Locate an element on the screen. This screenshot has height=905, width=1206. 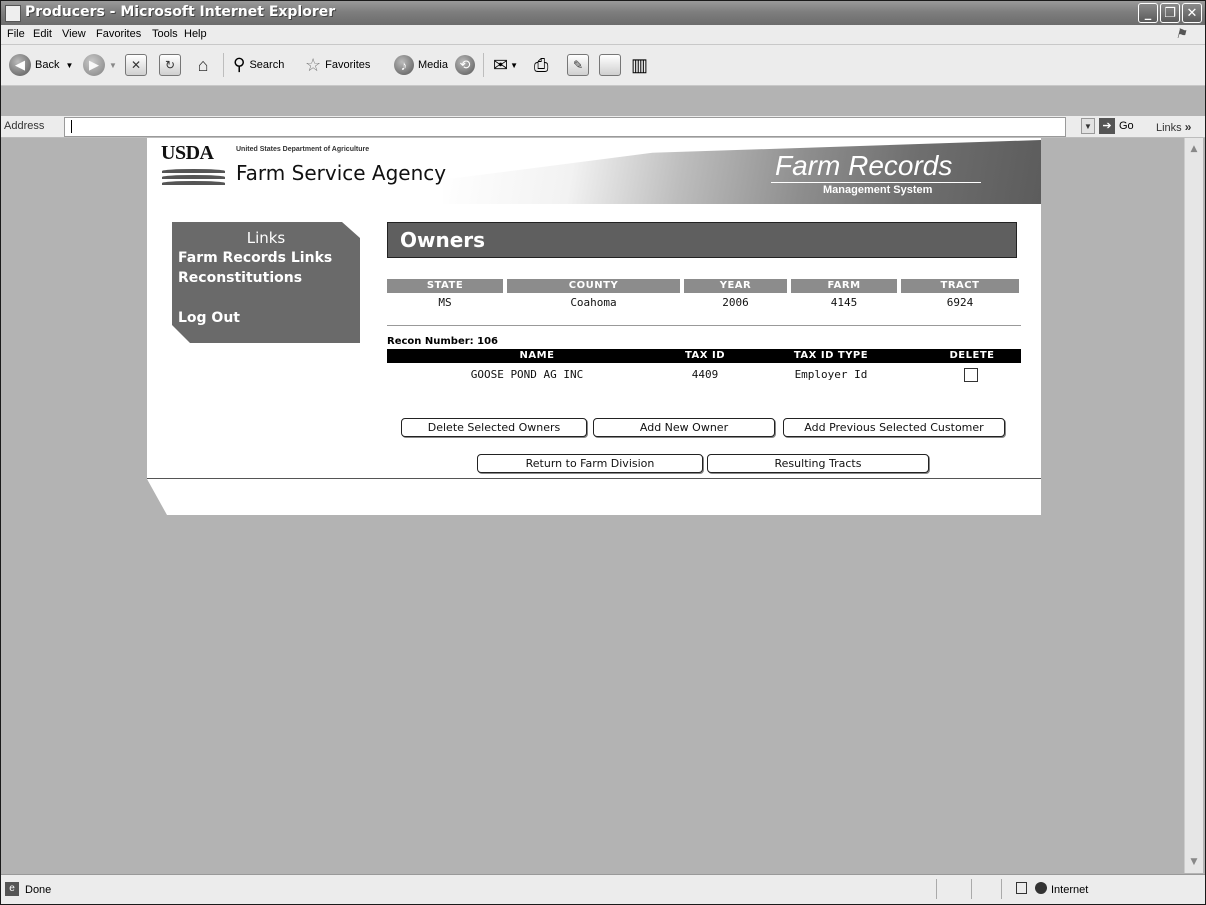
status-bar: e Done Internet is located at coordinates (603, 889).